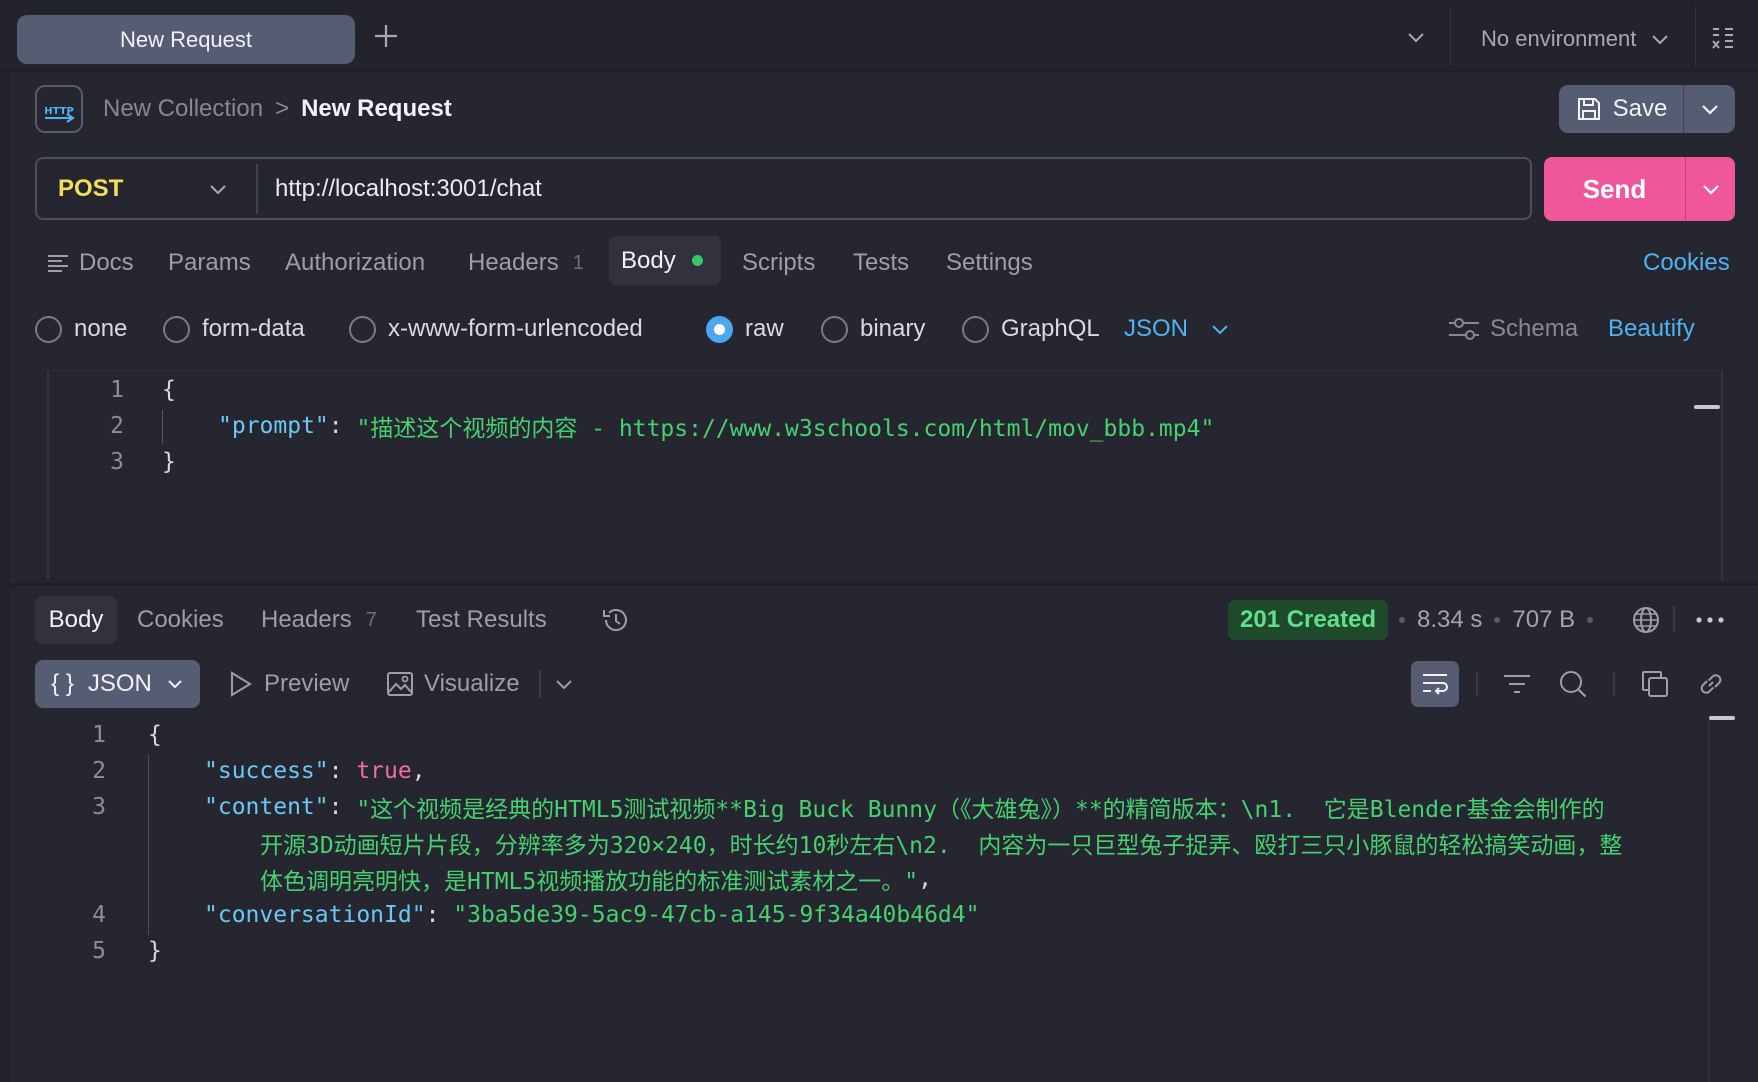 The width and height of the screenshot is (1758, 1082). I want to click on more-options-icon, so click(1710, 620).